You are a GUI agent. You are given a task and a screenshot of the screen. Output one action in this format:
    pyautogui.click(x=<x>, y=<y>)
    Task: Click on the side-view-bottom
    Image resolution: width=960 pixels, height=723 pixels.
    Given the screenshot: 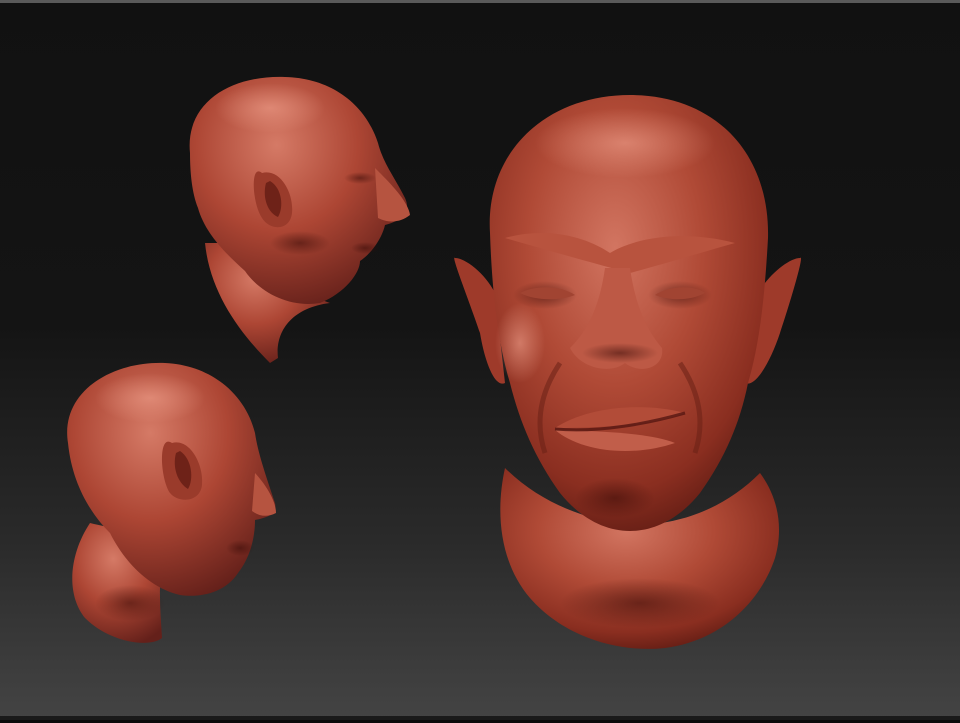 What is the action you would take?
    pyautogui.click(x=171, y=502)
    